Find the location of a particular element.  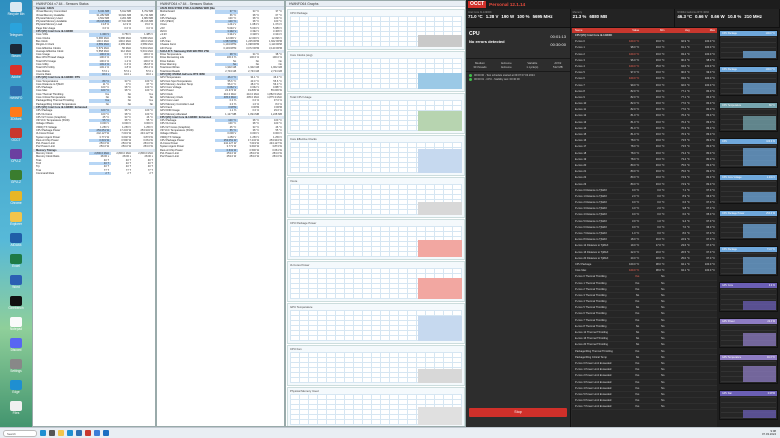

mini-graph: CPU Package 71.0 °C is located at coordinates (748, 261).